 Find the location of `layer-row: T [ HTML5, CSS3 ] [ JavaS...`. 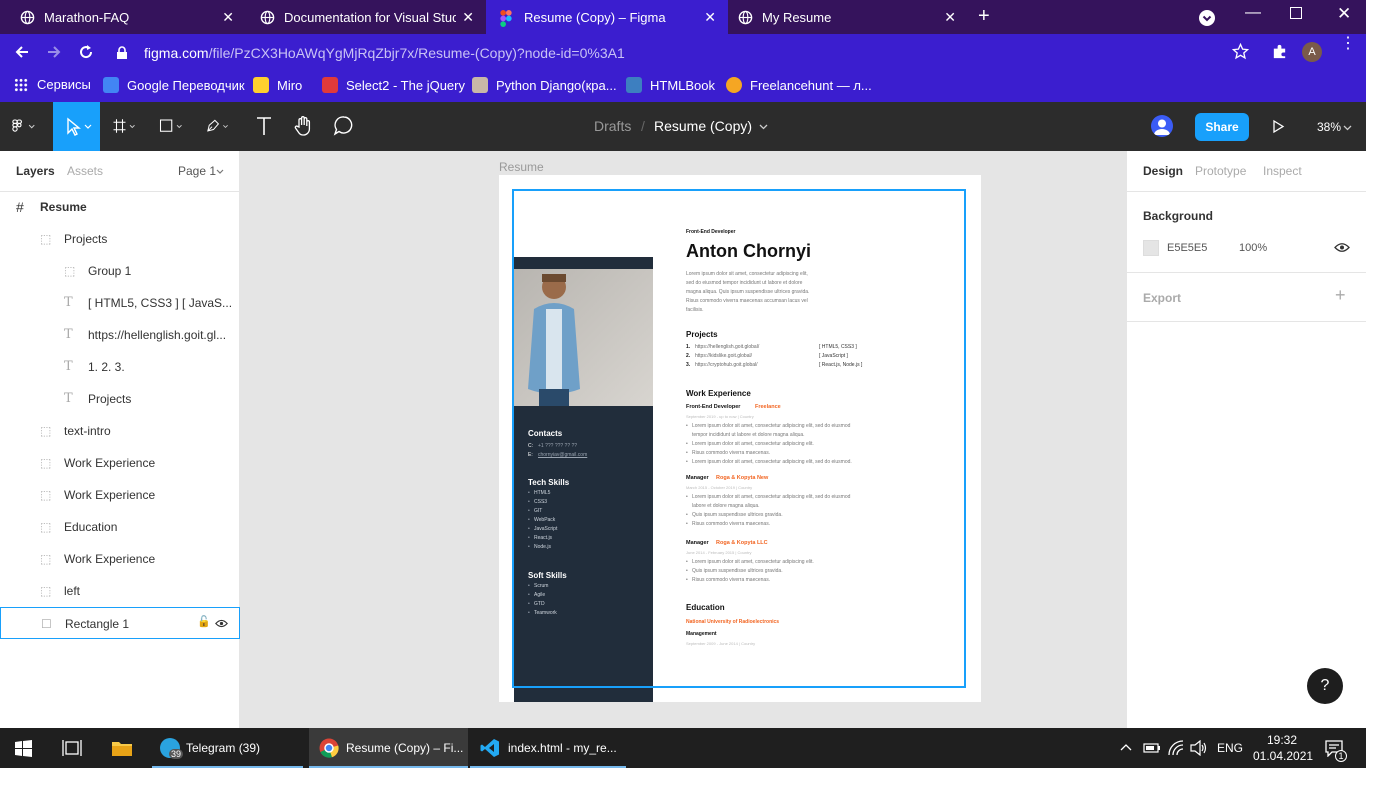

layer-row: T [ HTML5, CSS3 ] [ JavaS... is located at coordinates (120, 303).